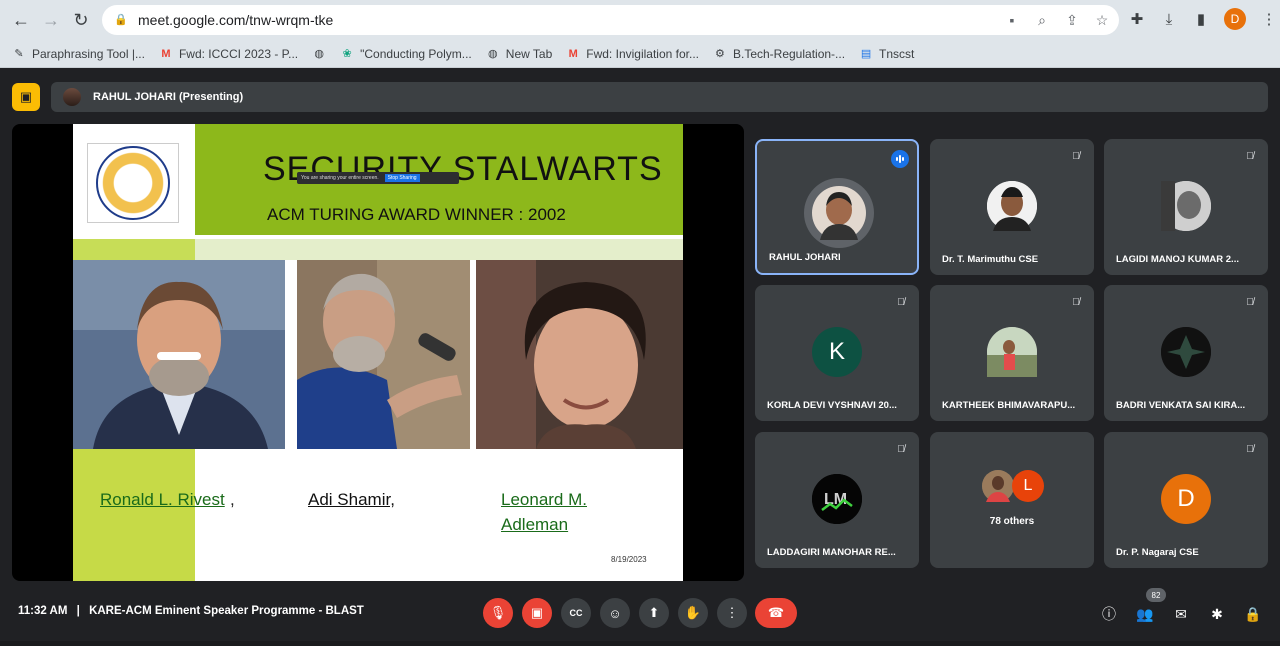 This screenshot has width=1280, height=646. What do you see at coordinates (732, 613) in the screenshot?
I see `more-options-icon: ⋮` at bounding box center [732, 613].